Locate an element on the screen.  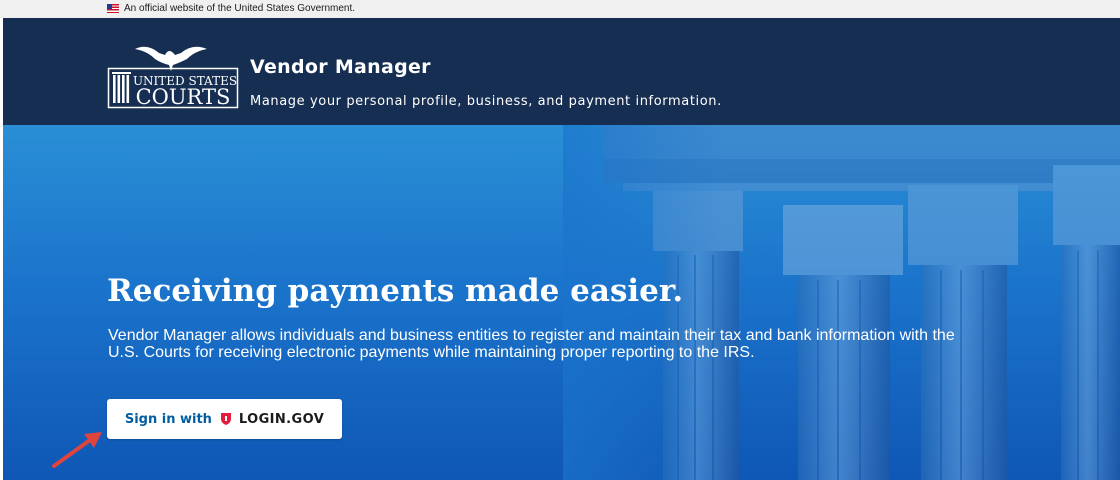
us-courts-logo: UNITED STATES COURTS is located at coordinates (173, 75).